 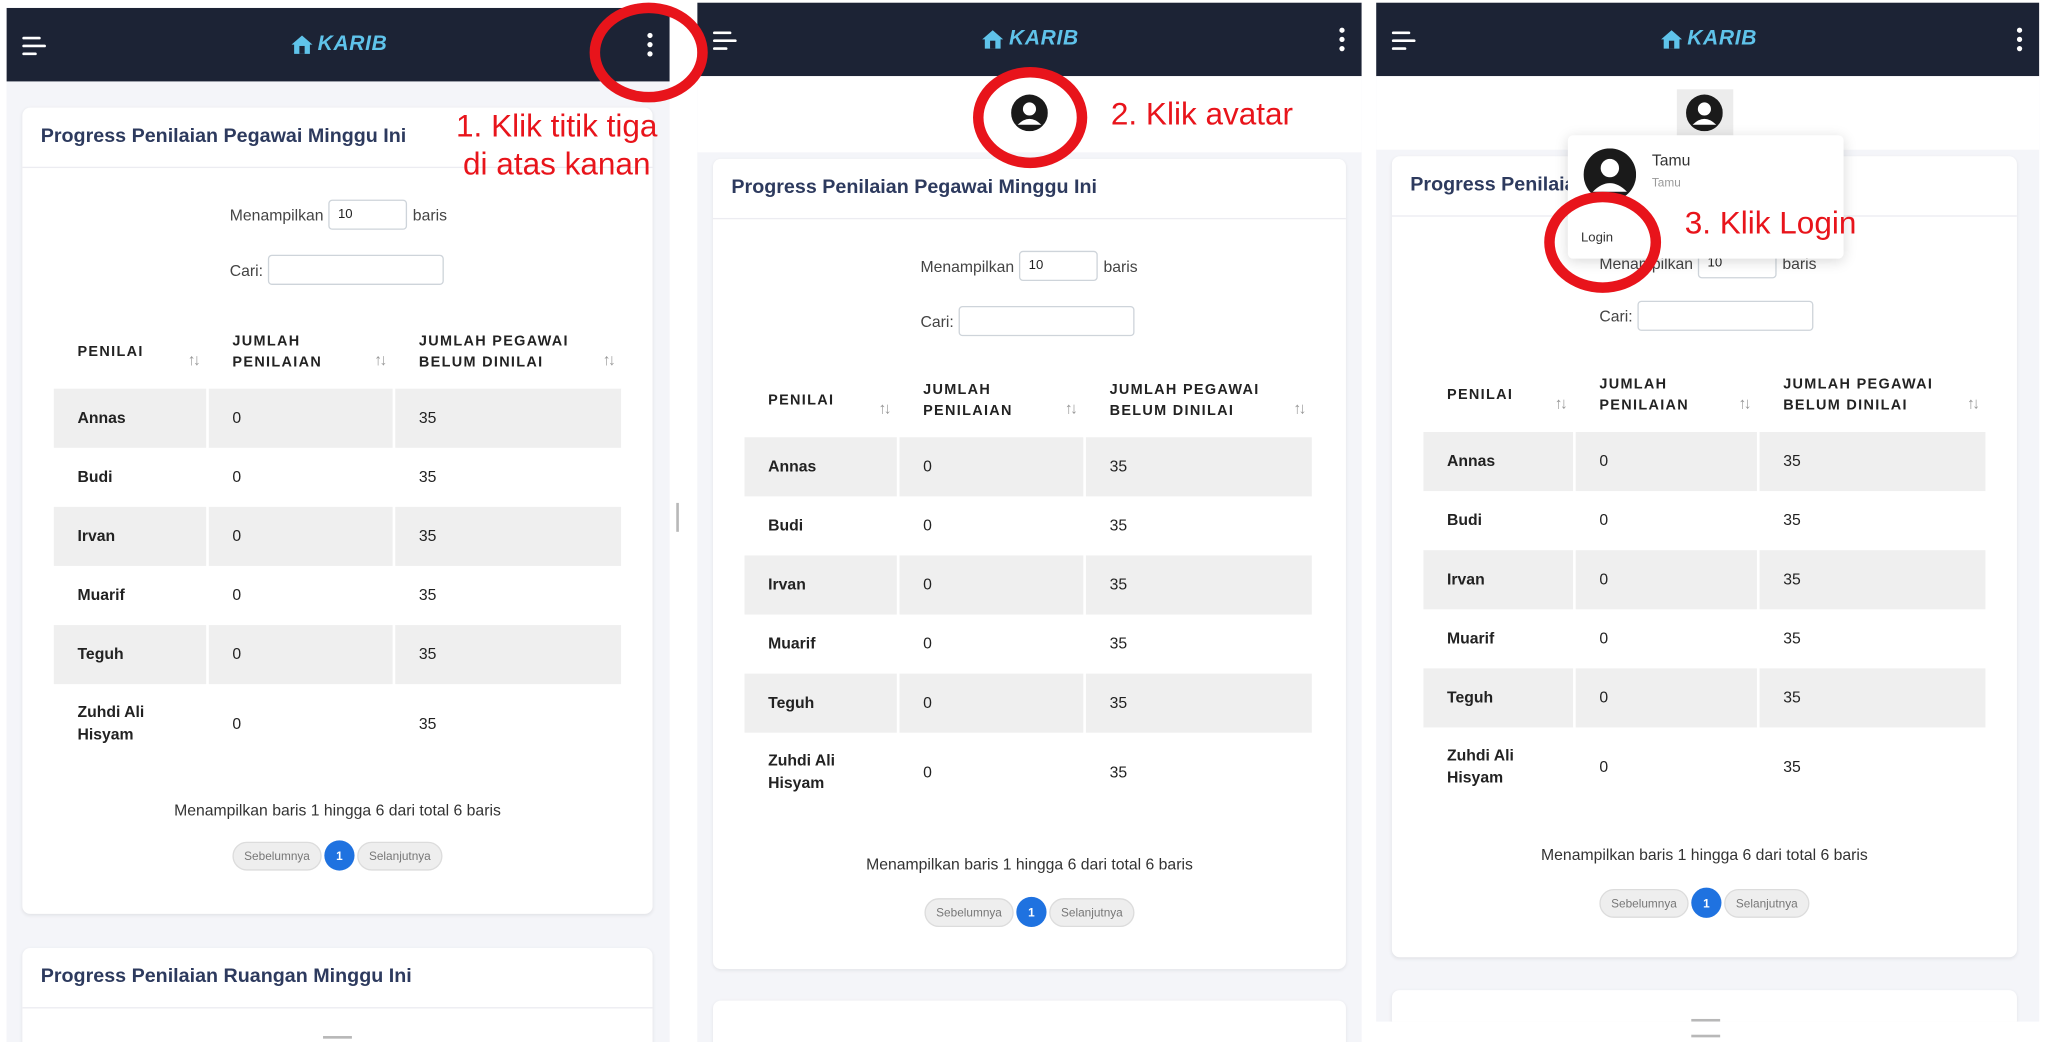 What do you see at coordinates (677, 517) in the screenshot?
I see `panel-divider-handle` at bounding box center [677, 517].